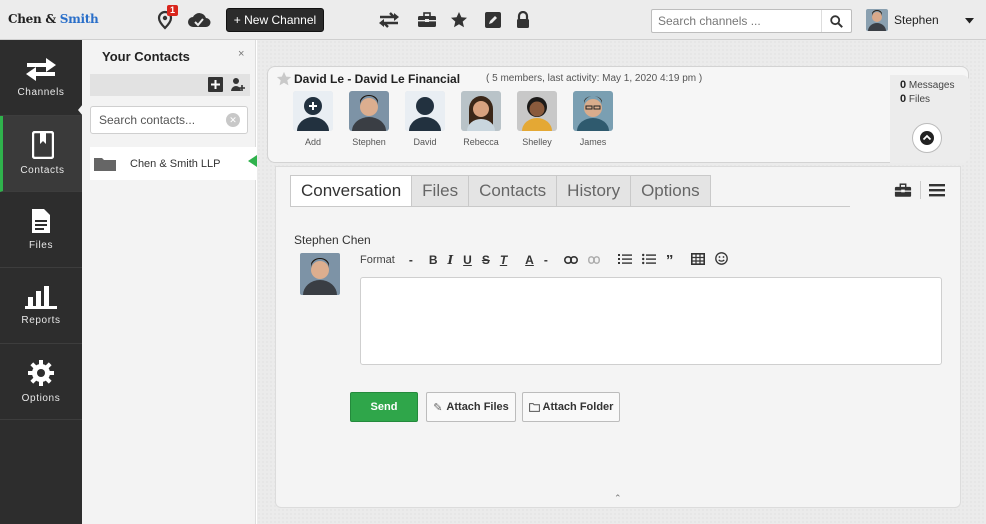  What do you see at coordinates (919, 190) in the screenshot?
I see `panel-tools` at bounding box center [919, 190].